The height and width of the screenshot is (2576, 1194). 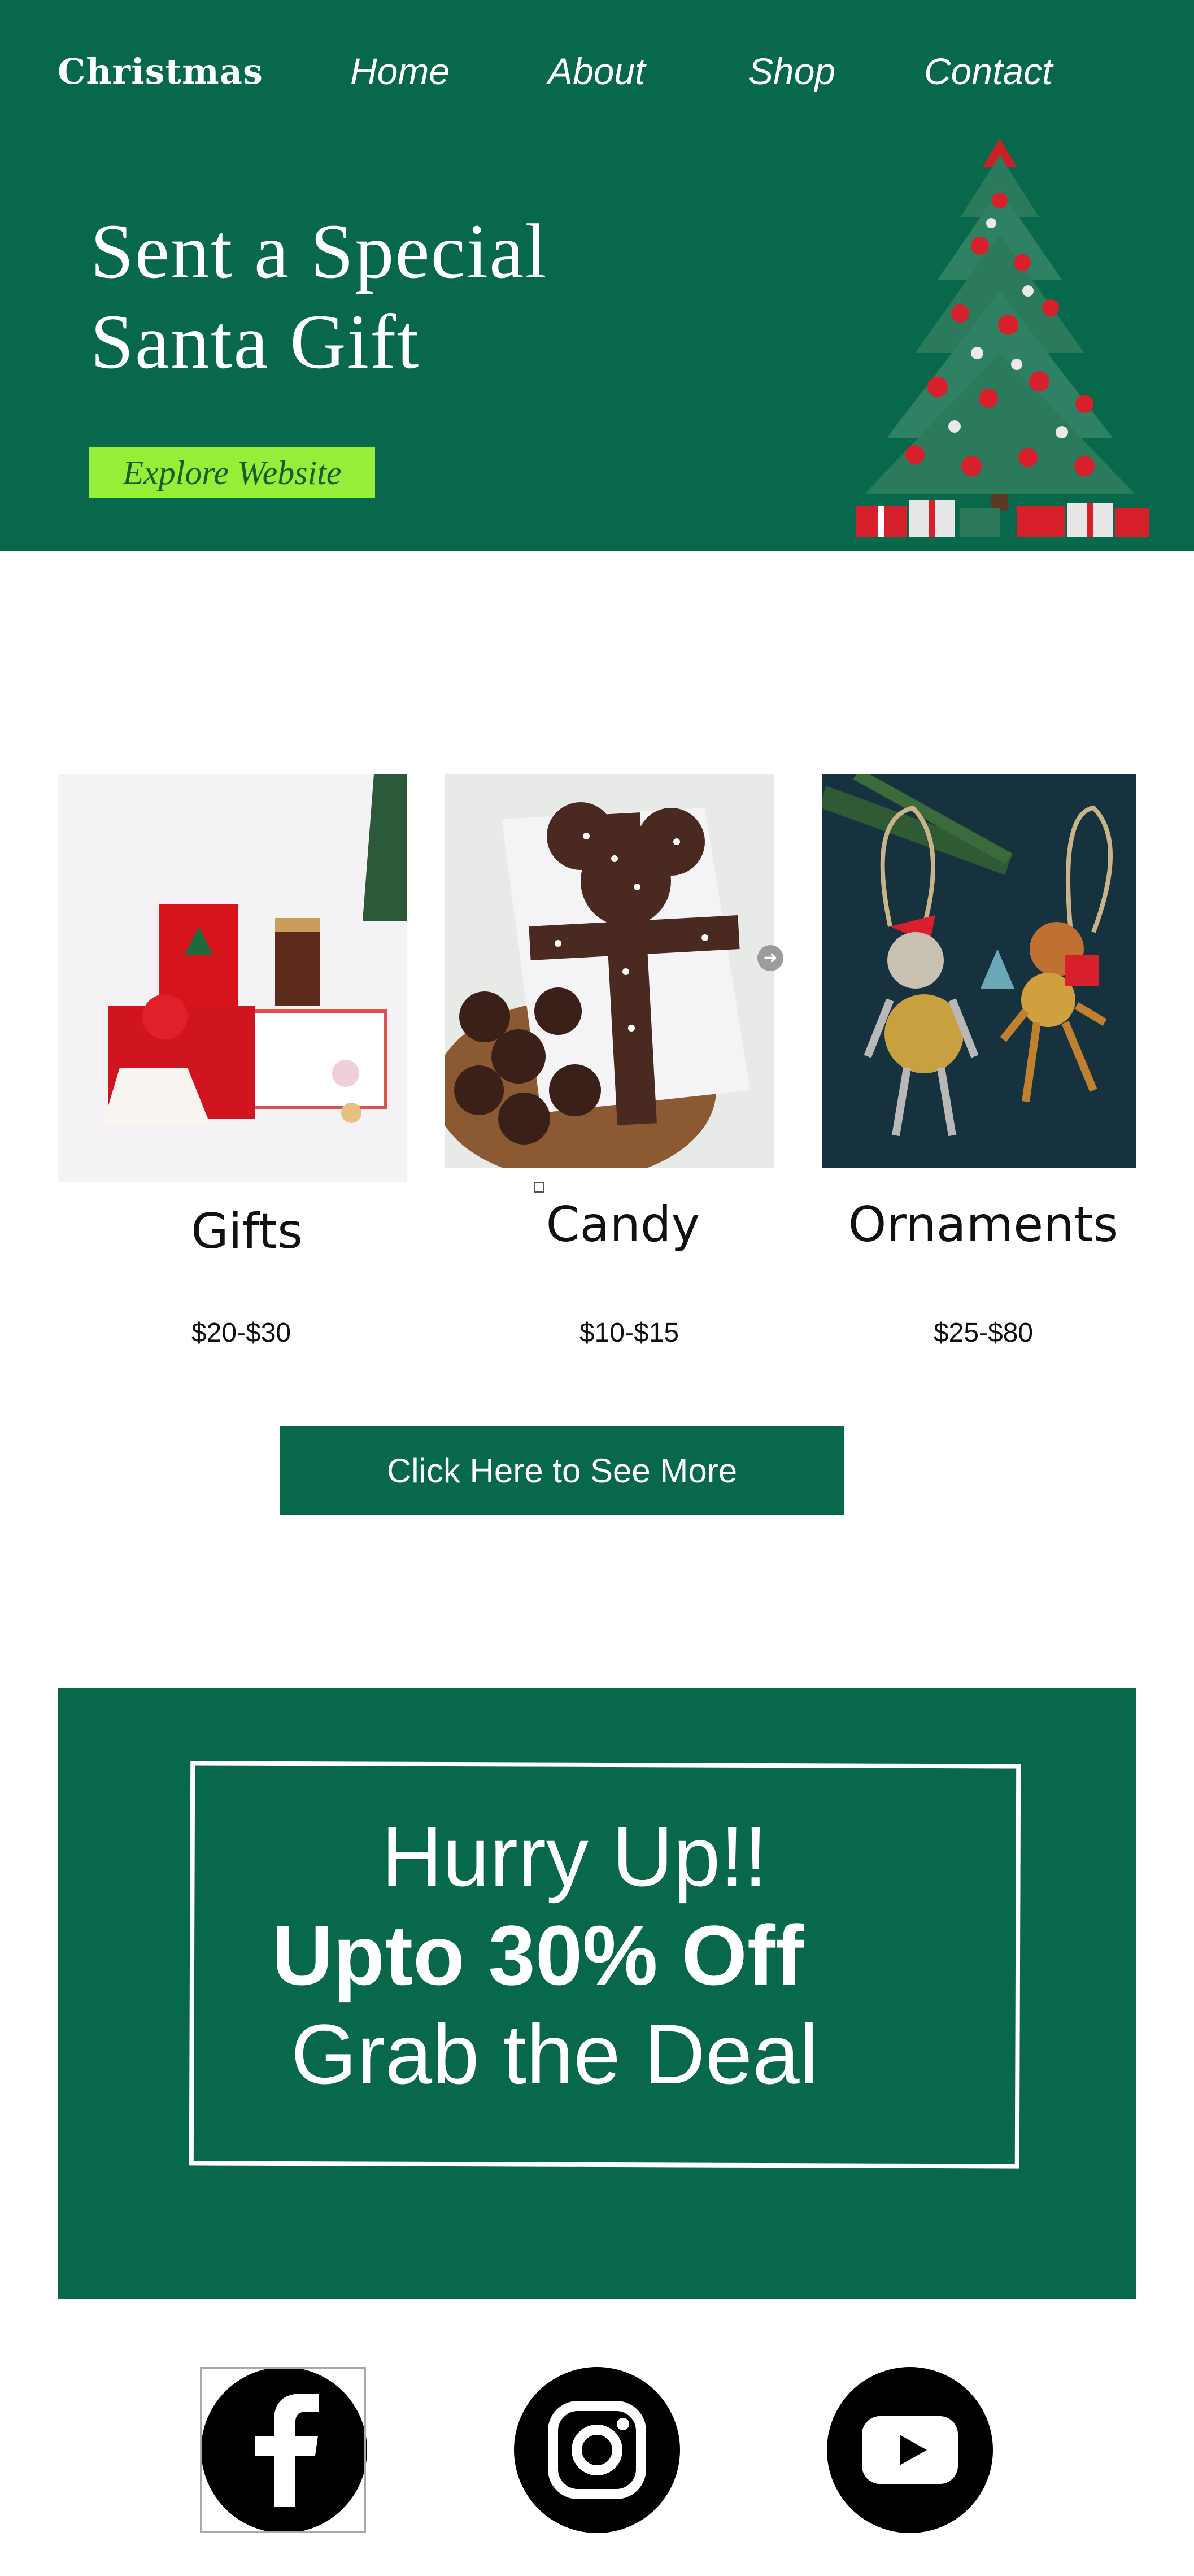 What do you see at coordinates (610, 971) in the screenshot?
I see `candy-image` at bounding box center [610, 971].